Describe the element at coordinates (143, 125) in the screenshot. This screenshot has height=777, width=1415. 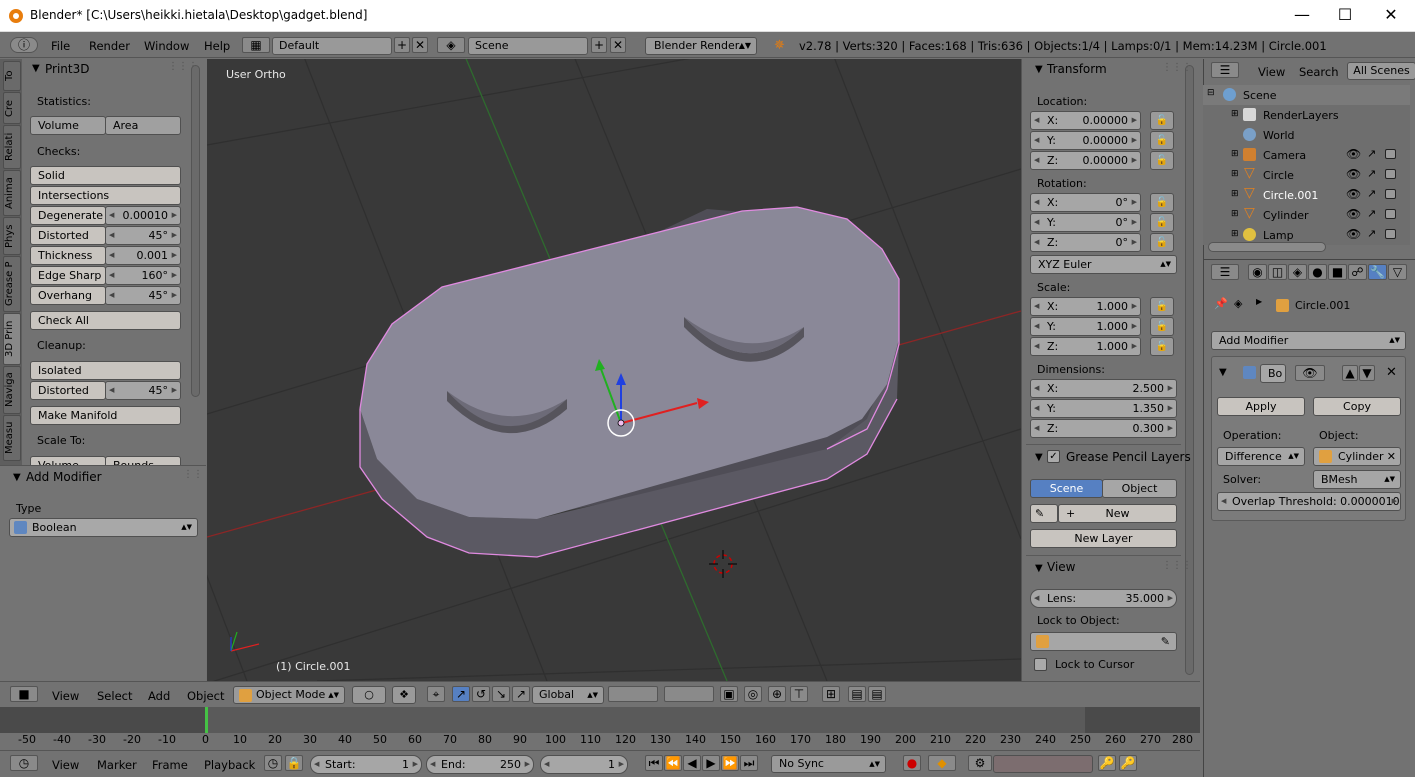
I see `area-button: Area` at that location.